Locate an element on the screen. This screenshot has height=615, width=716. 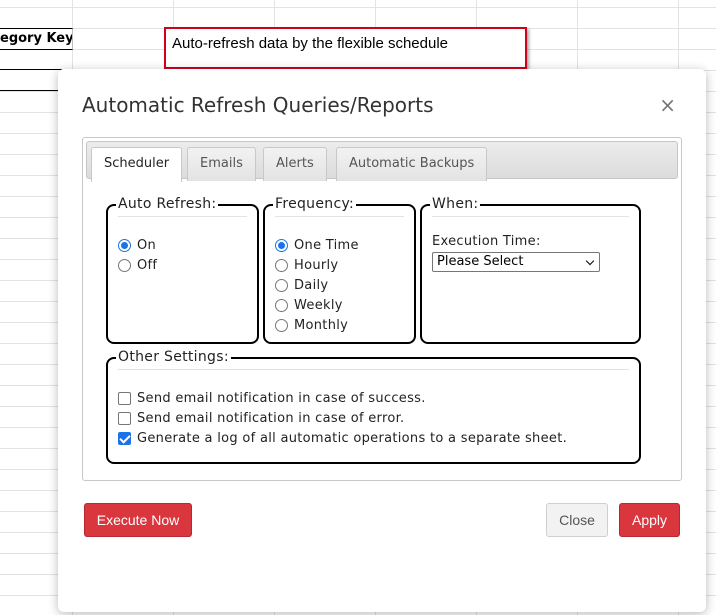
close-button: Close is located at coordinates (577, 520).